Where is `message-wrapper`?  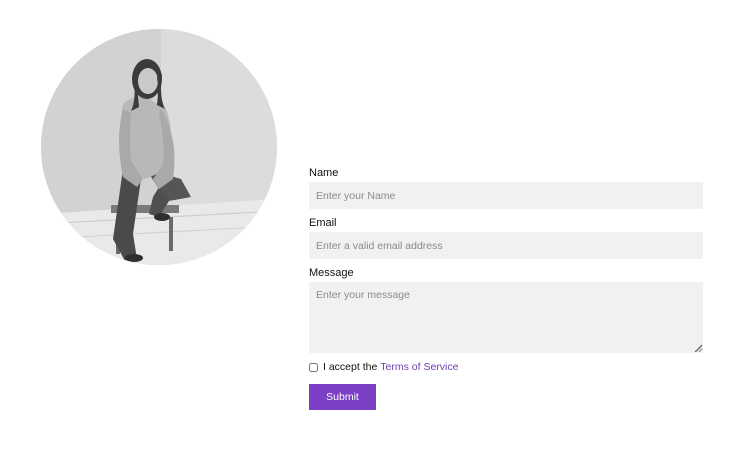 message-wrapper is located at coordinates (506, 317).